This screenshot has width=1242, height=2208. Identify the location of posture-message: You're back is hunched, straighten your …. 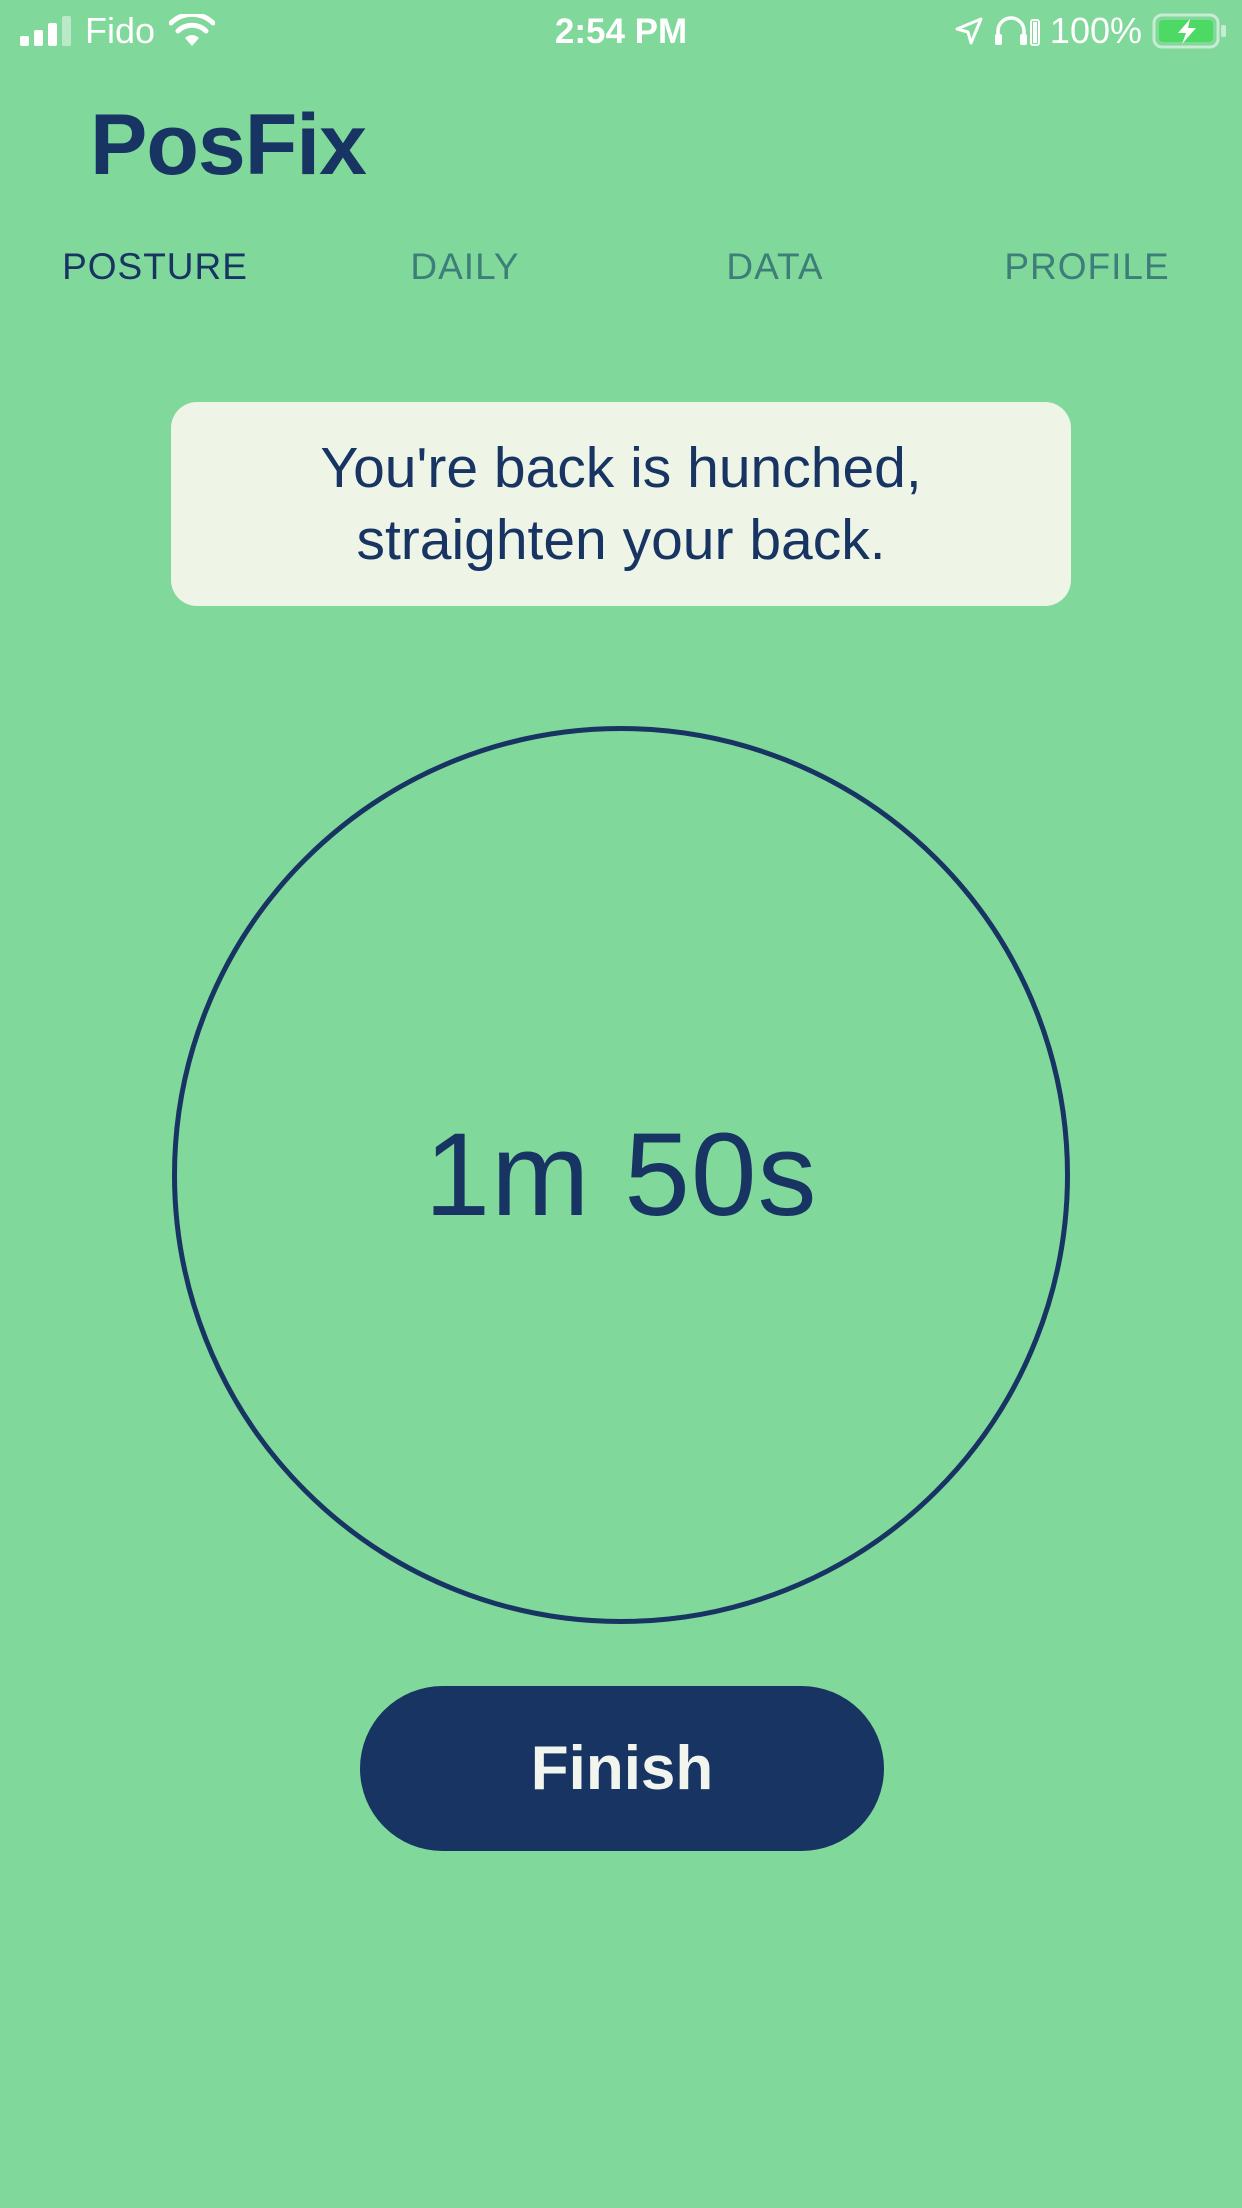
(620, 504).